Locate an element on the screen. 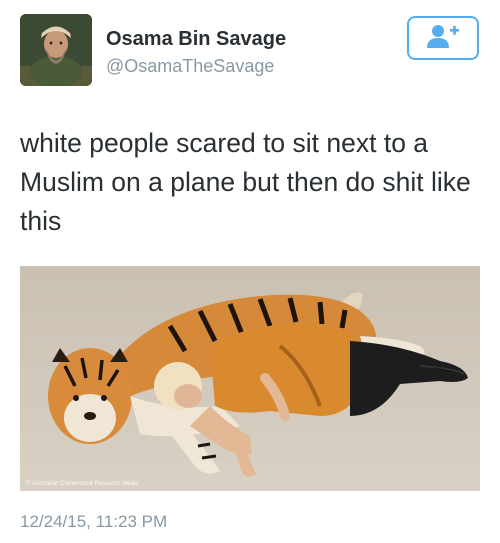  add-user-icon is located at coordinates (443, 38).